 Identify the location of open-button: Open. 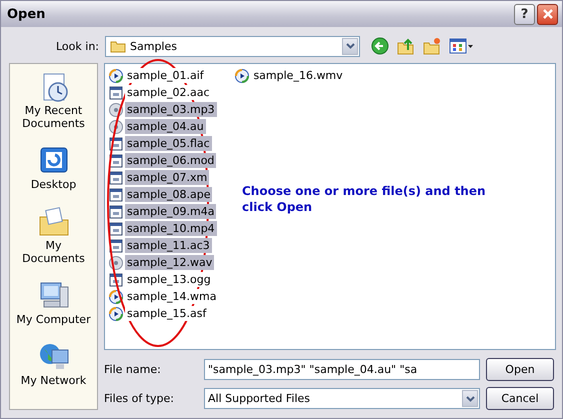
(520, 369).